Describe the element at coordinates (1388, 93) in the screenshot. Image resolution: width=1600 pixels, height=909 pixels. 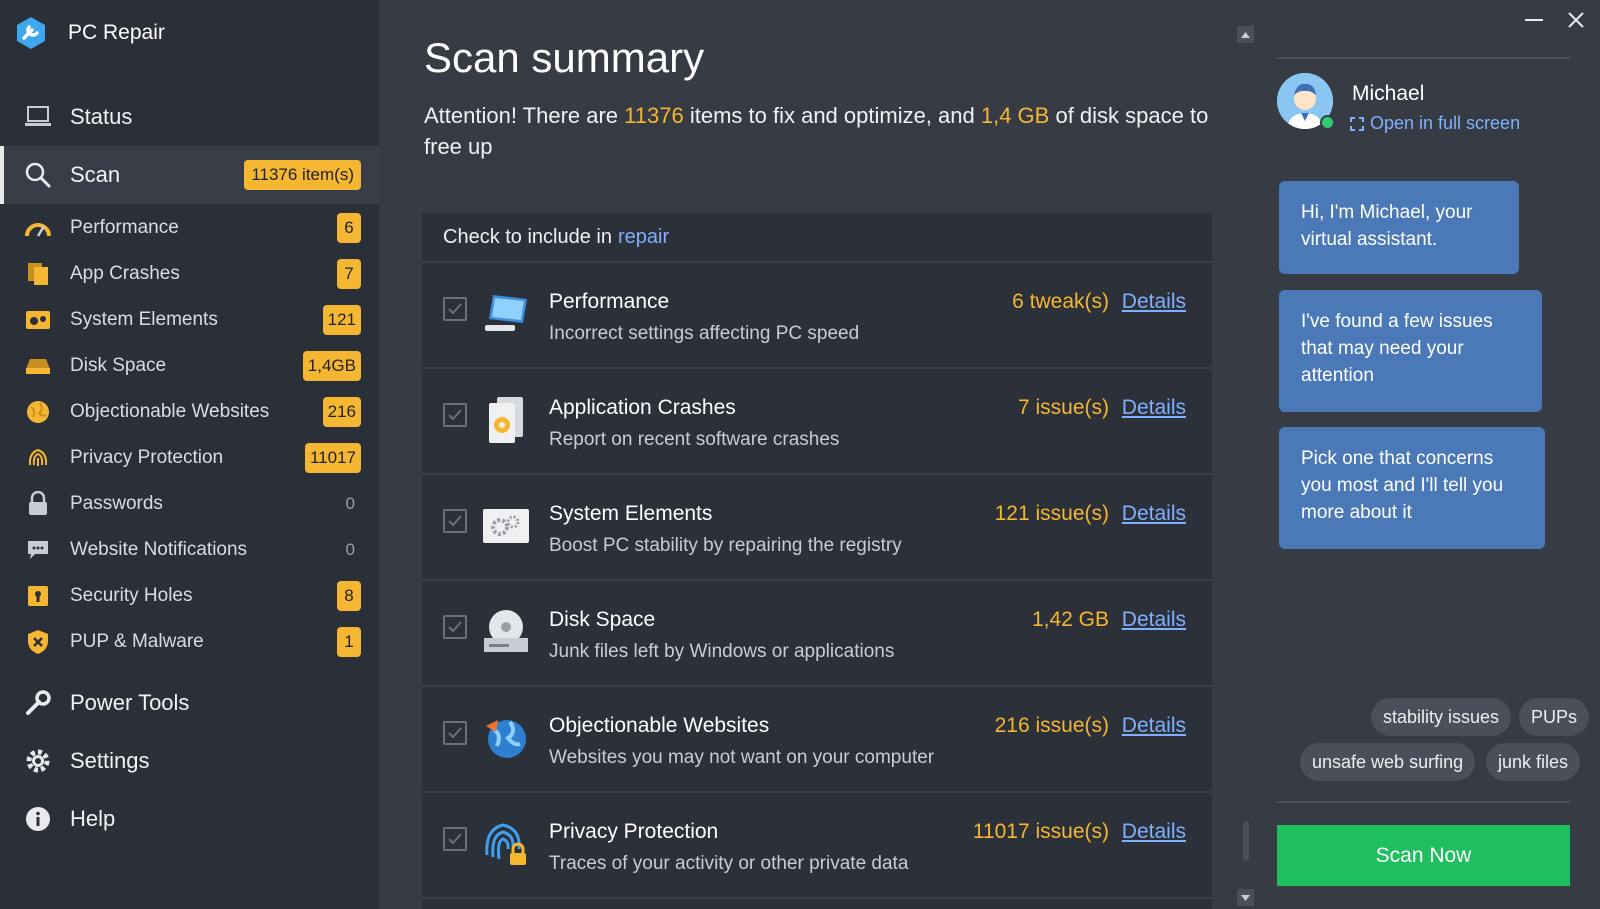
I see `assistant-name: Michael` at that location.